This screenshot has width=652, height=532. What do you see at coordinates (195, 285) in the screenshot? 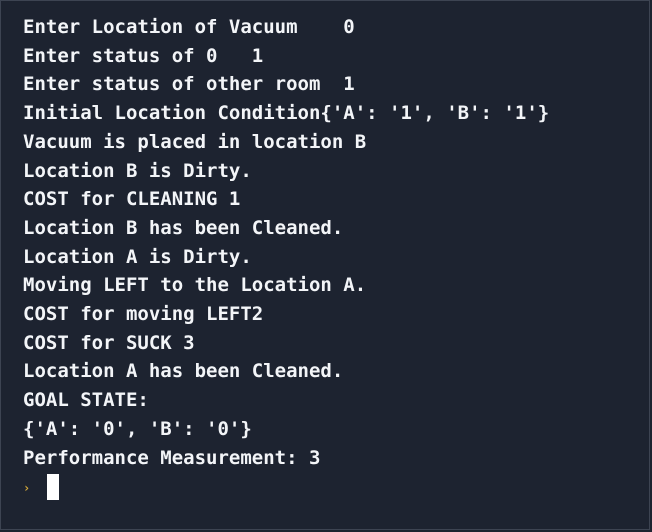
I see `output-line: Moving LEFT to the Location A.` at bounding box center [195, 285].